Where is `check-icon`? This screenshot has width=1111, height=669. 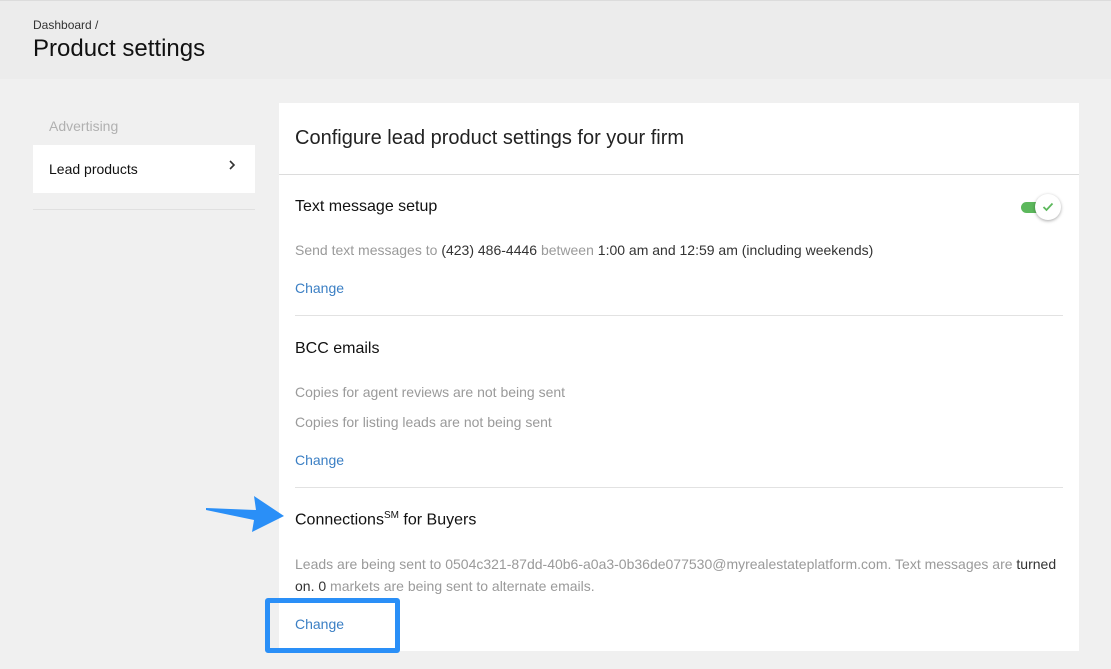
check-icon is located at coordinates (1048, 207).